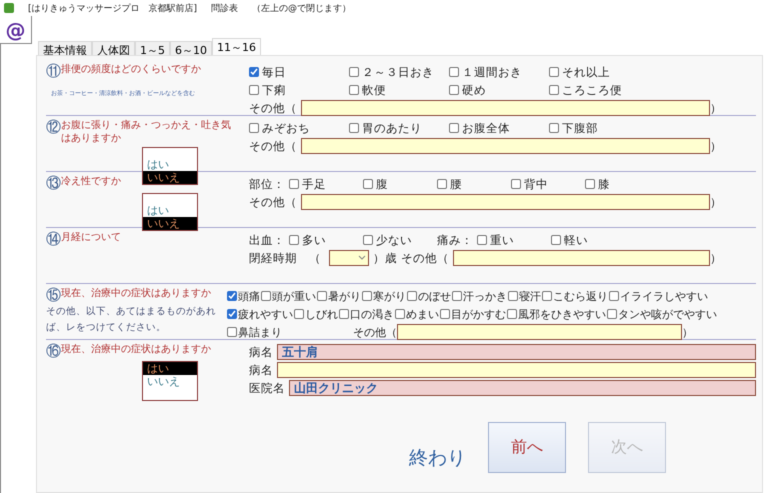 The width and height of the screenshot is (765, 493). I want to click on checkbox: こむら返り, so click(575, 296).